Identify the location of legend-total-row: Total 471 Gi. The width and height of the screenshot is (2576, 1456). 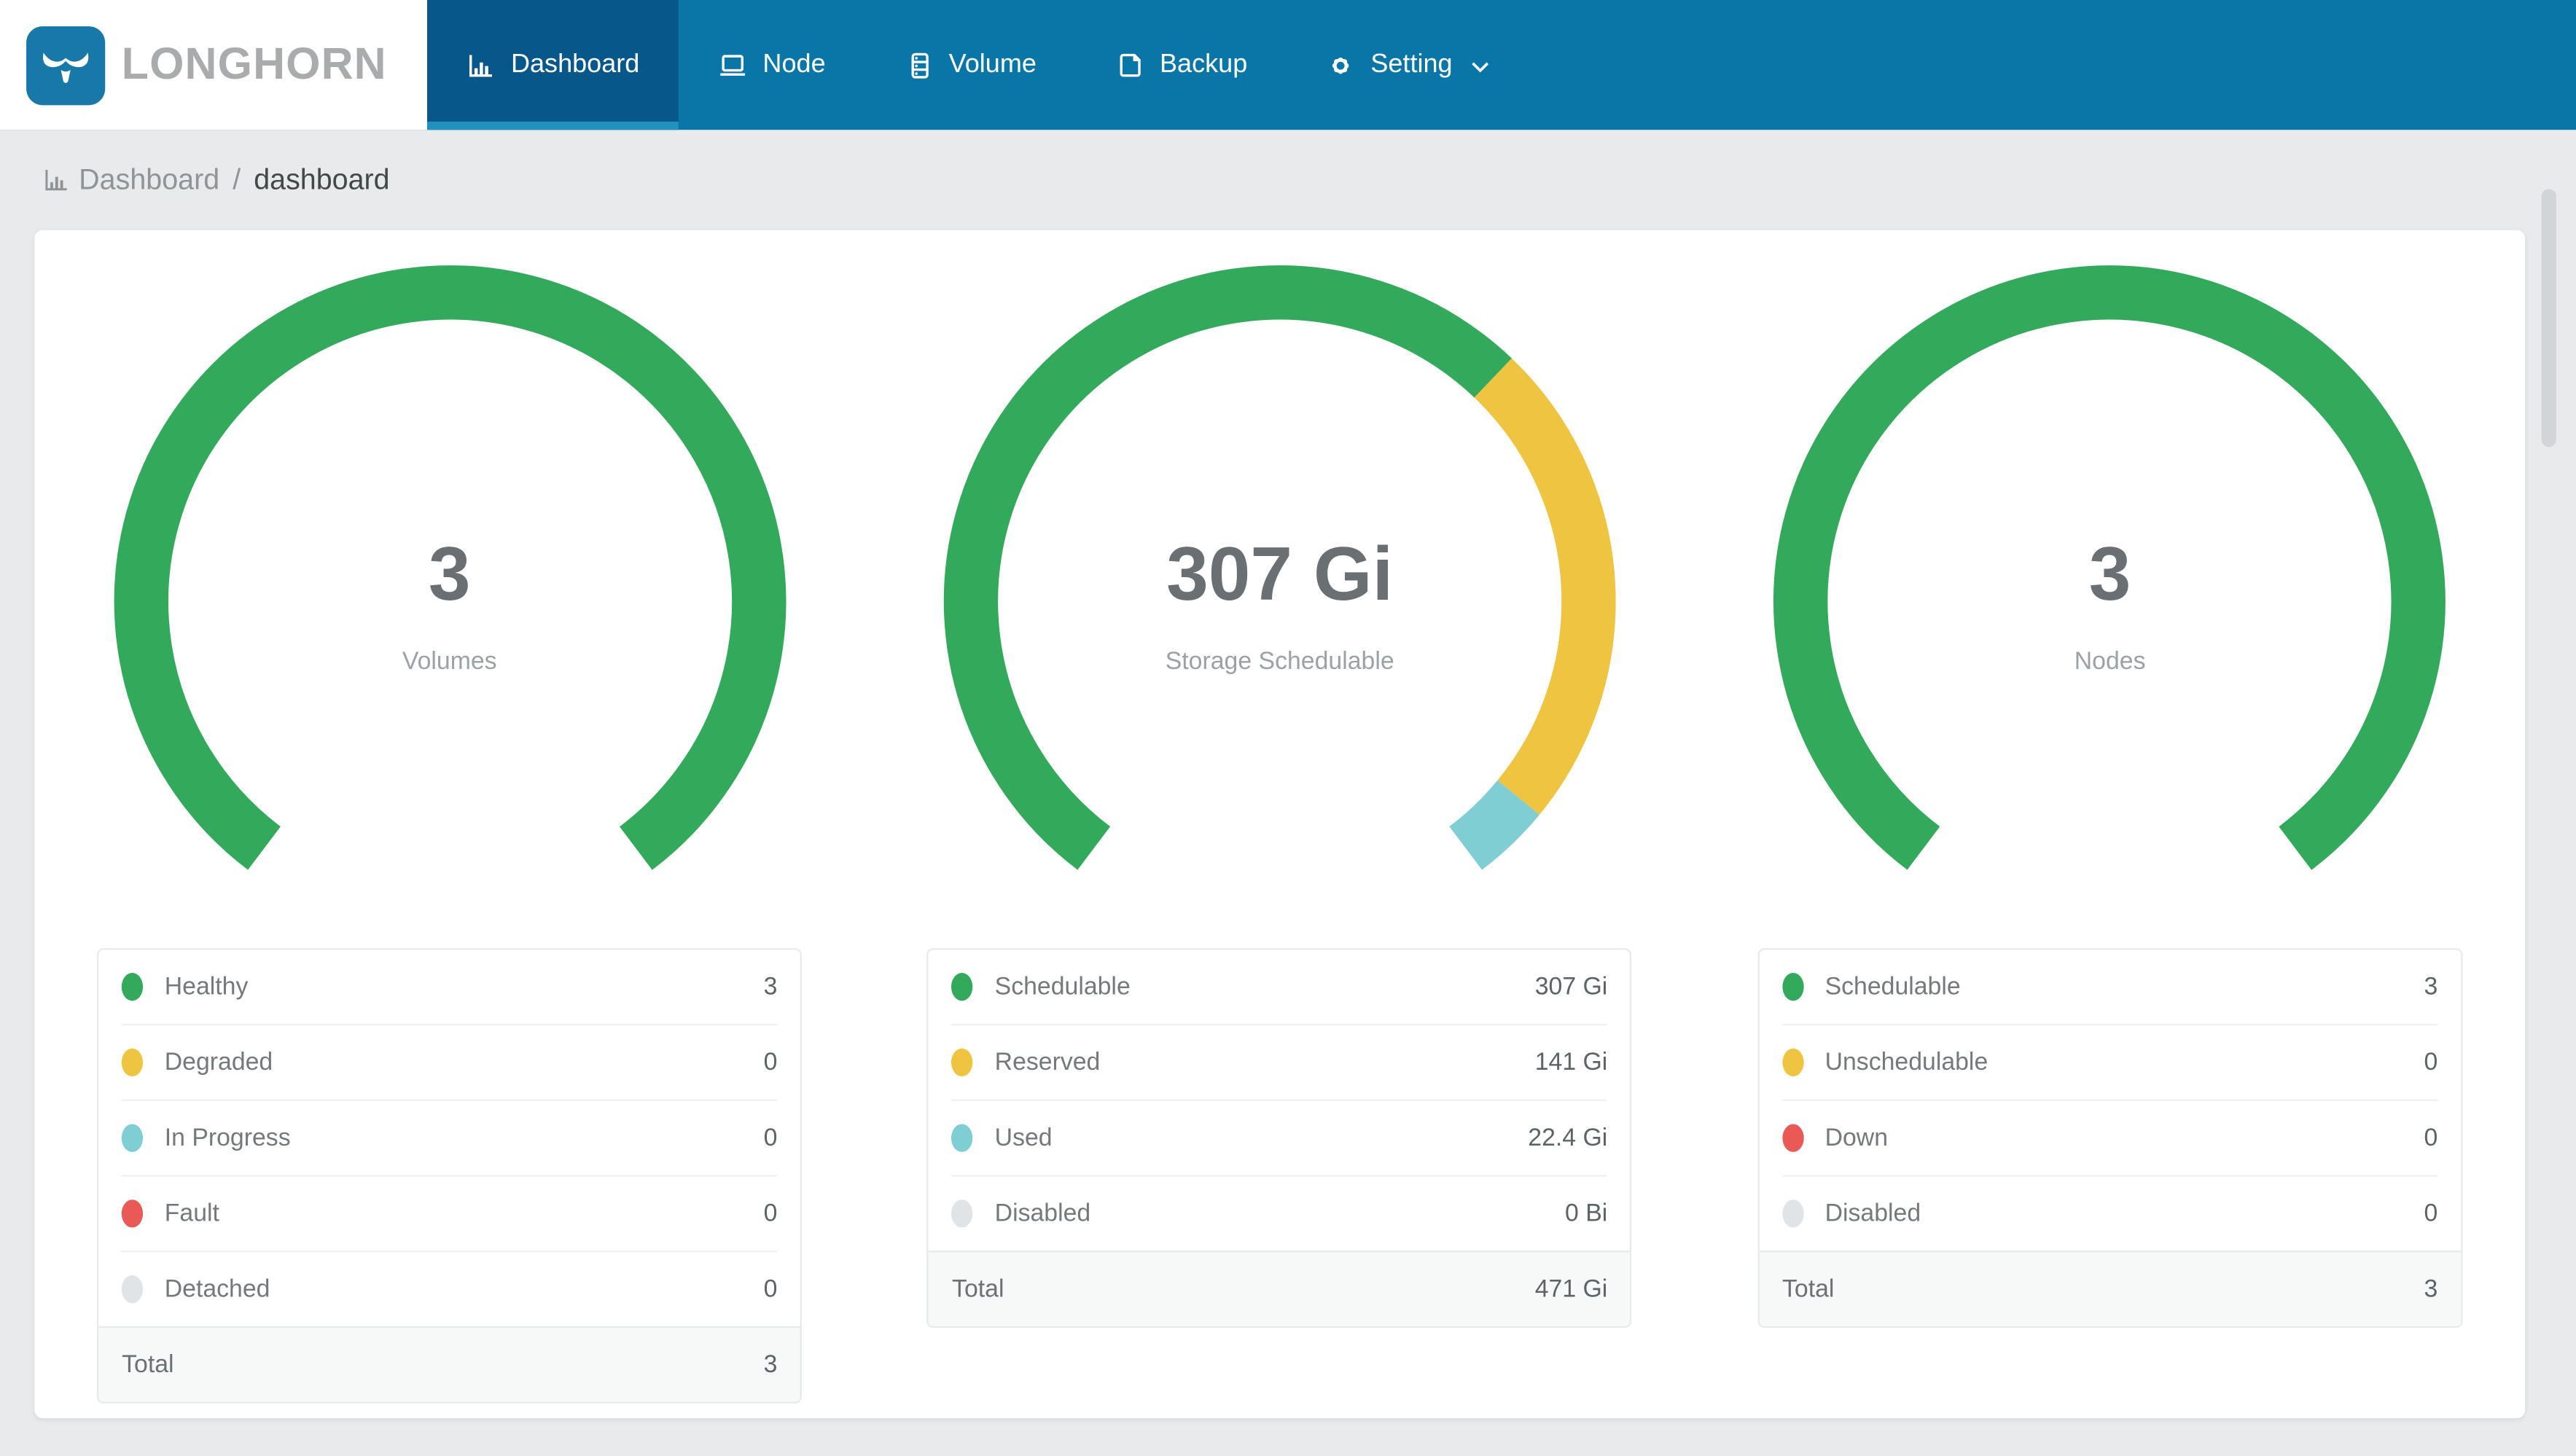
(1280, 1288).